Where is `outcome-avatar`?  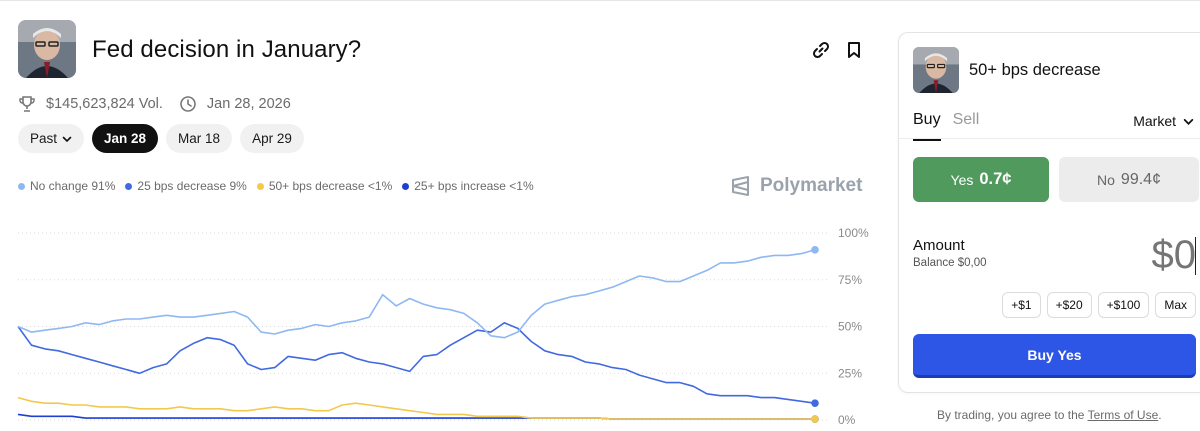 outcome-avatar is located at coordinates (936, 70).